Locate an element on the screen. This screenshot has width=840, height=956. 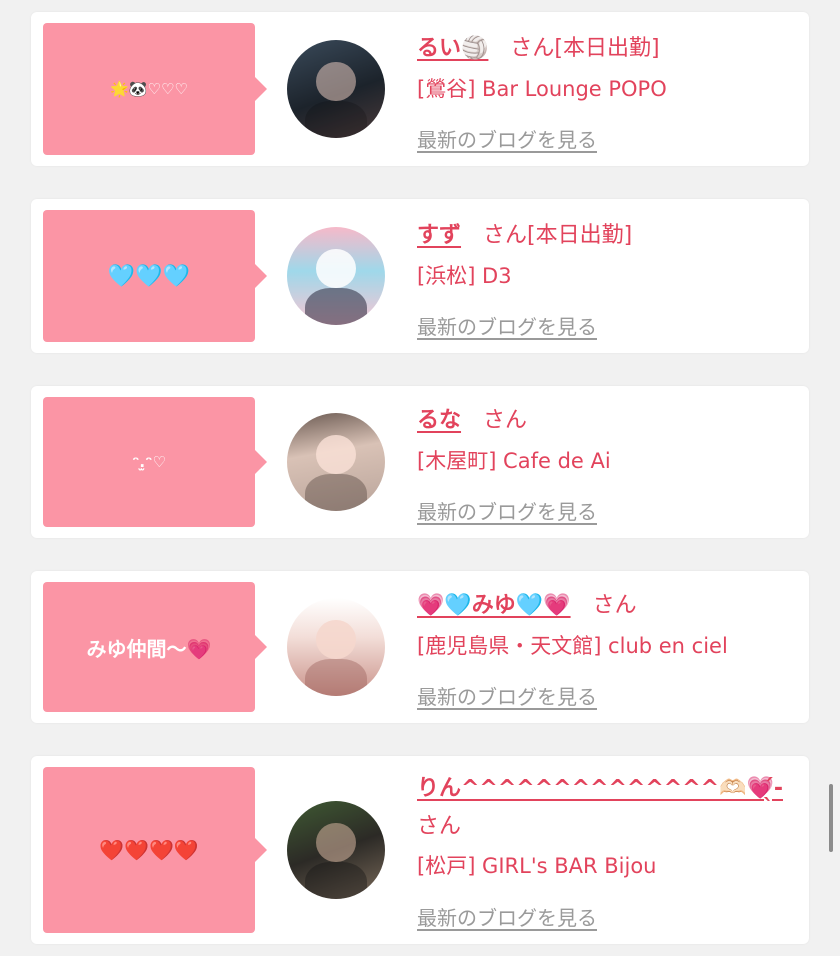
name-line: るい🏐 さん[本日出勤] is located at coordinates (538, 46).